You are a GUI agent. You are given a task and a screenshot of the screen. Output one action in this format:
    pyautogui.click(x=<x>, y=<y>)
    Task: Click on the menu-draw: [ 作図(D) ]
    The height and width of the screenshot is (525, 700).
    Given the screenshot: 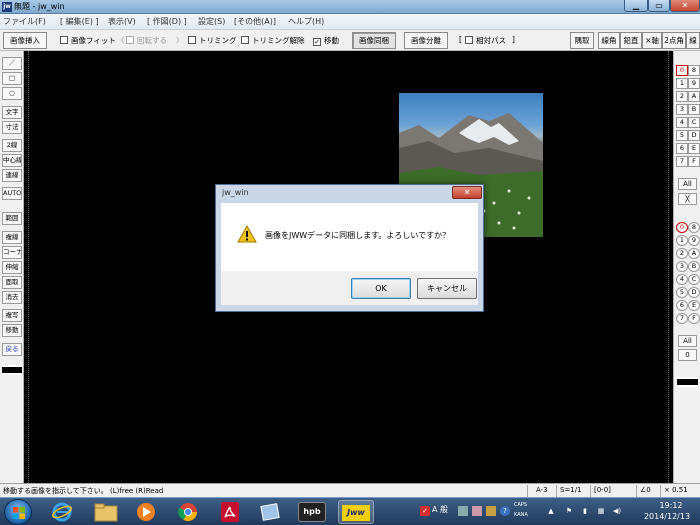 What is the action you would take?
    pyautogui.click(x=167, y=21)
    